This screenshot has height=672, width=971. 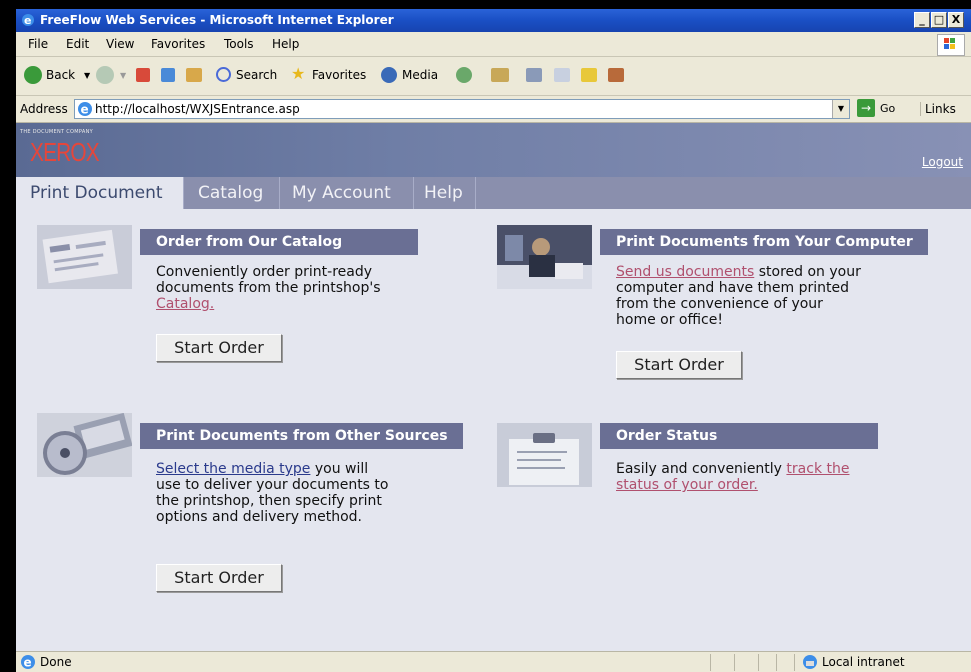 I want to click on favorites-star-icon: ★, so click(x=298, y=73).